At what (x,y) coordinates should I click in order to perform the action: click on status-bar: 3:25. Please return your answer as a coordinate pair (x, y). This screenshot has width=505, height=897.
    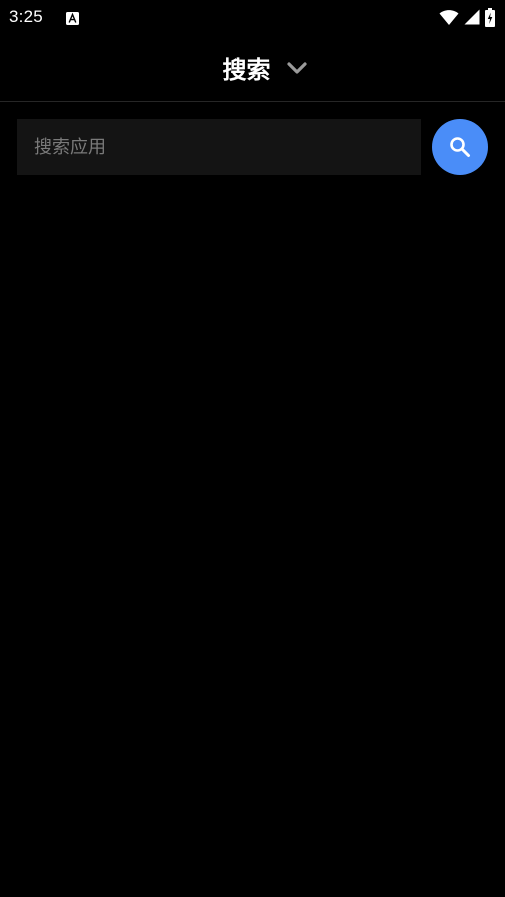
    Looking at the image, I should click on (252, 17).